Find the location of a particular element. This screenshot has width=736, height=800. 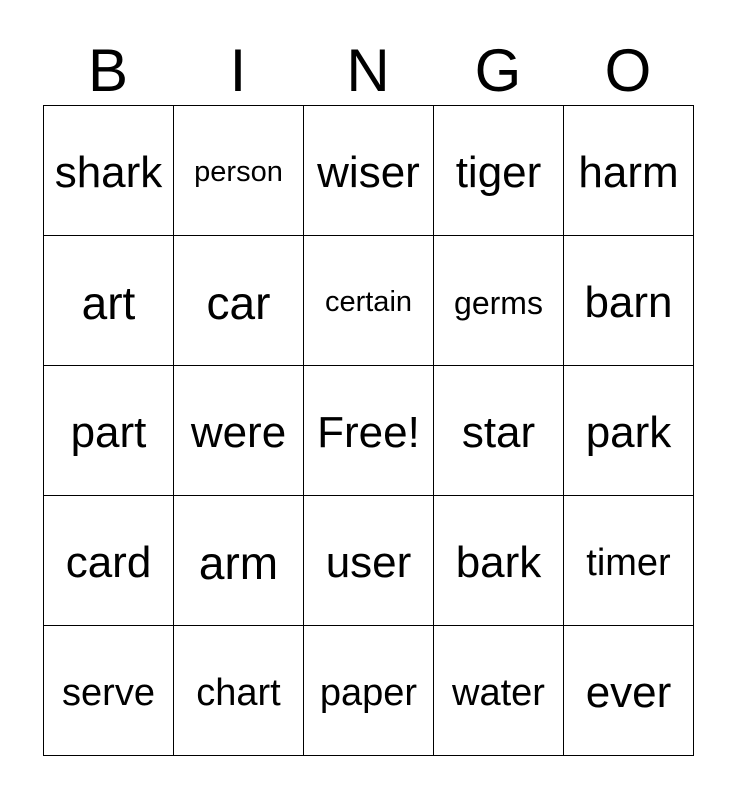

bingo-header-letter-g: G is located at coordinates (498, 70).